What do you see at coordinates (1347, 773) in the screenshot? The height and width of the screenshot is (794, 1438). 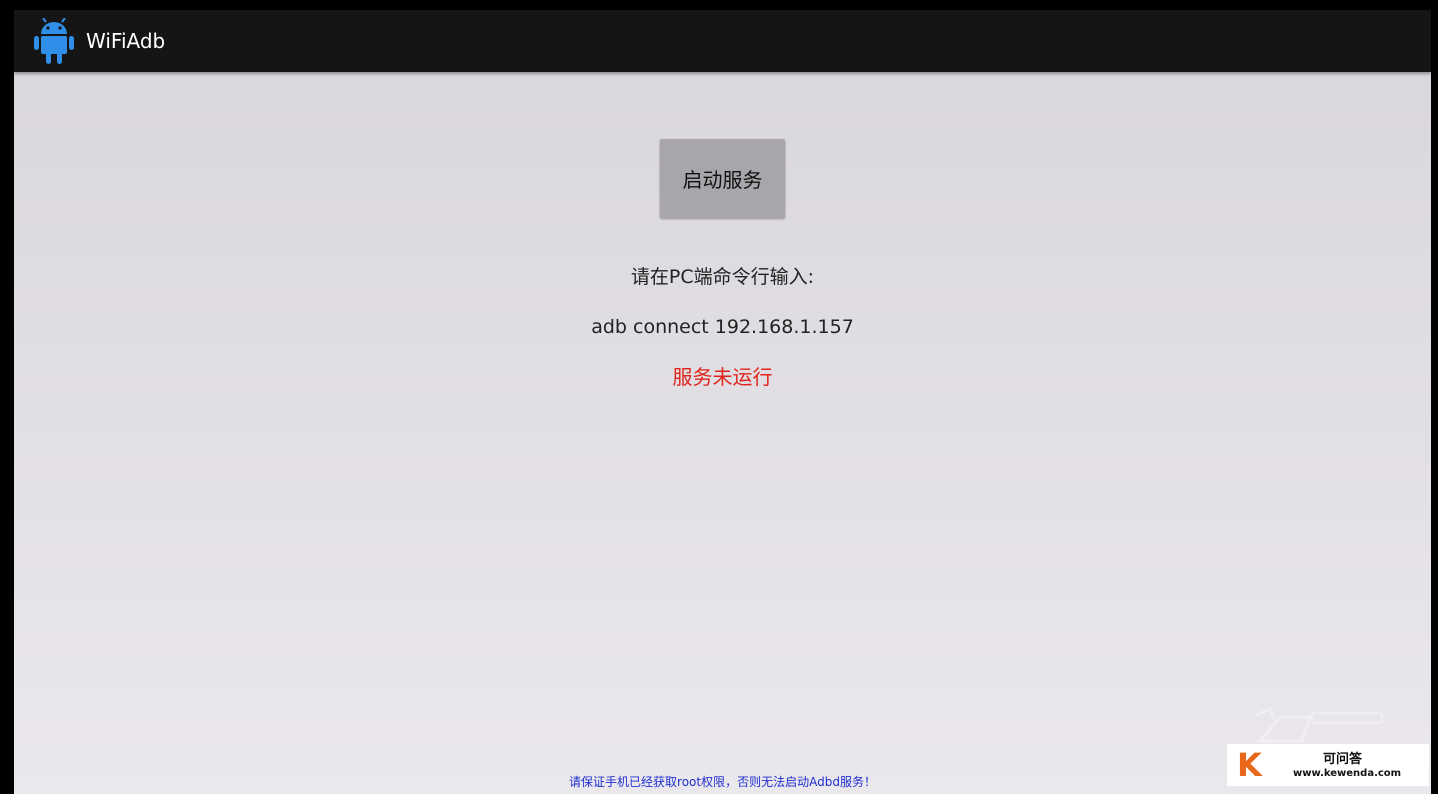 I see `watermark-site-url: www.kewenda.com` at bounding box center [1347, 773].